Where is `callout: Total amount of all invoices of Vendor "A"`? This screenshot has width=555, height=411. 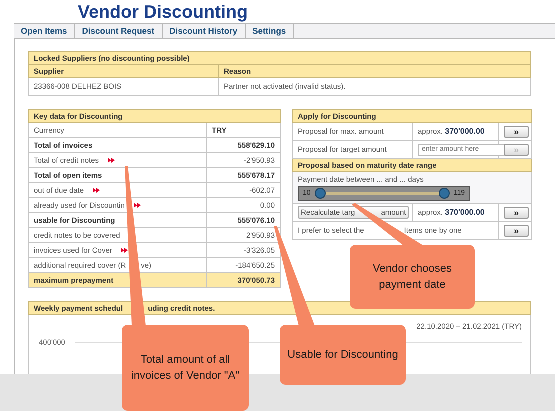
callout: Total amount of all invoices of Vendor "A" is located at coordinates (185, 368).